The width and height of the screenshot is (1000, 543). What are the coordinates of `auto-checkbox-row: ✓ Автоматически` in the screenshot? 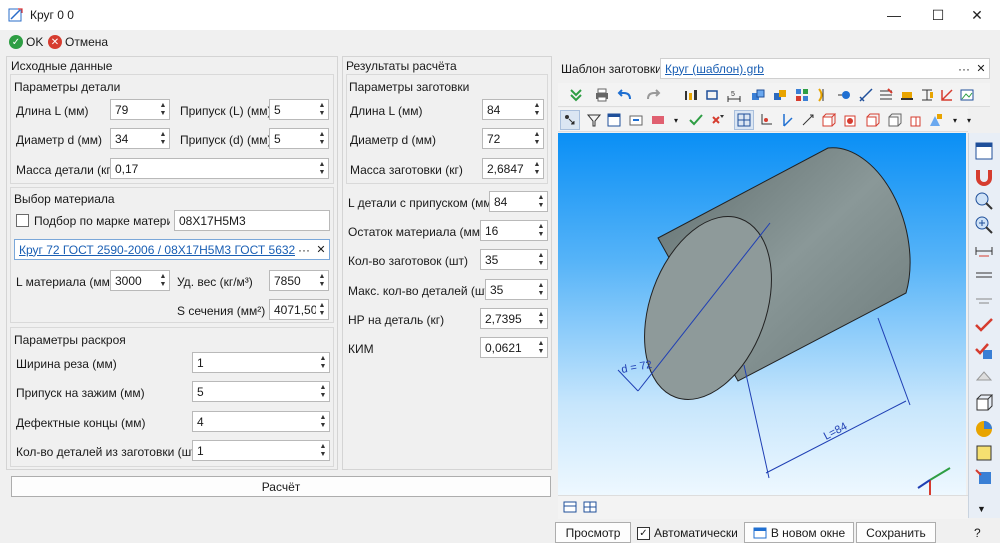 It's located at (687, 533).